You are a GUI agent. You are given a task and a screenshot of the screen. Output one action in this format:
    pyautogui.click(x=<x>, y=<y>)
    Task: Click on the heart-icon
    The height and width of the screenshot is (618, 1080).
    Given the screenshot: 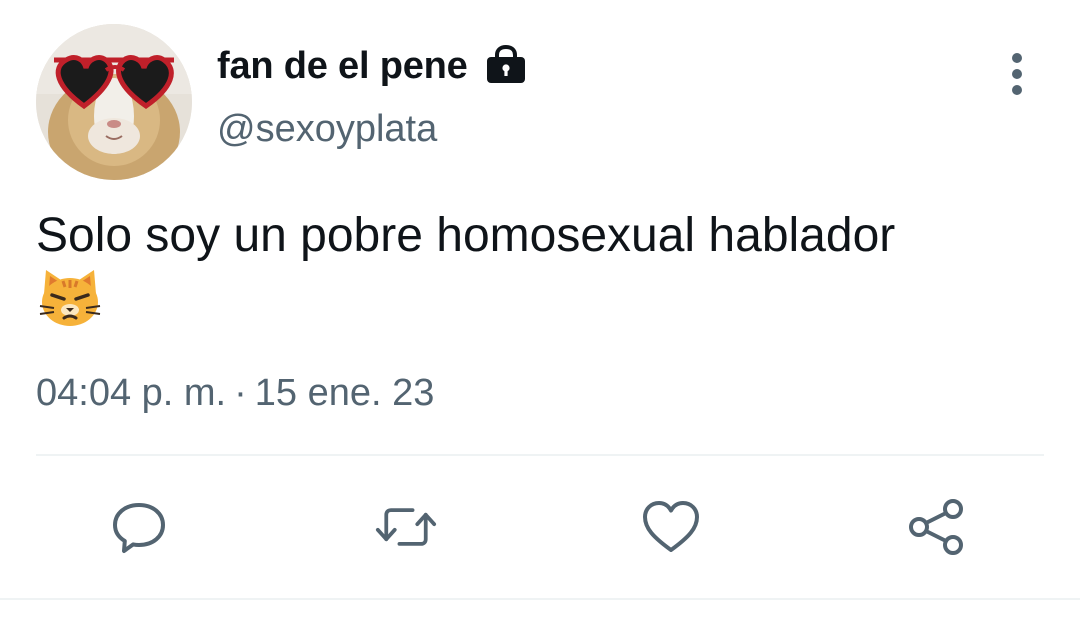 What is the action you would take?
    pyautogui.click(x=671, y=526)
    